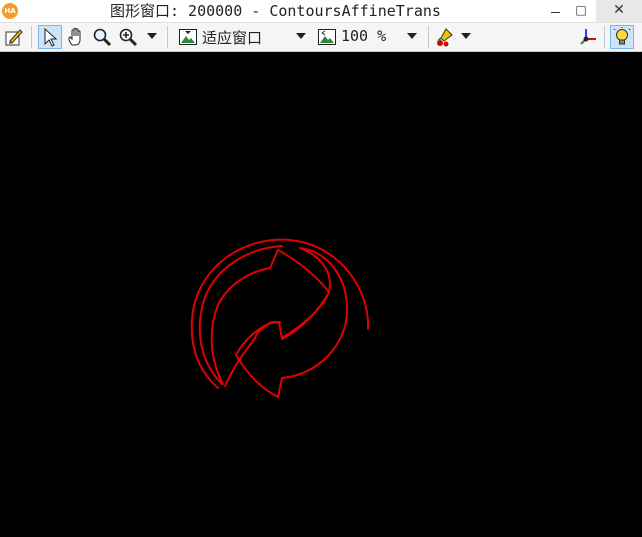 The image size is (642, 537). I want to click on axes-button, so click(588, 37).